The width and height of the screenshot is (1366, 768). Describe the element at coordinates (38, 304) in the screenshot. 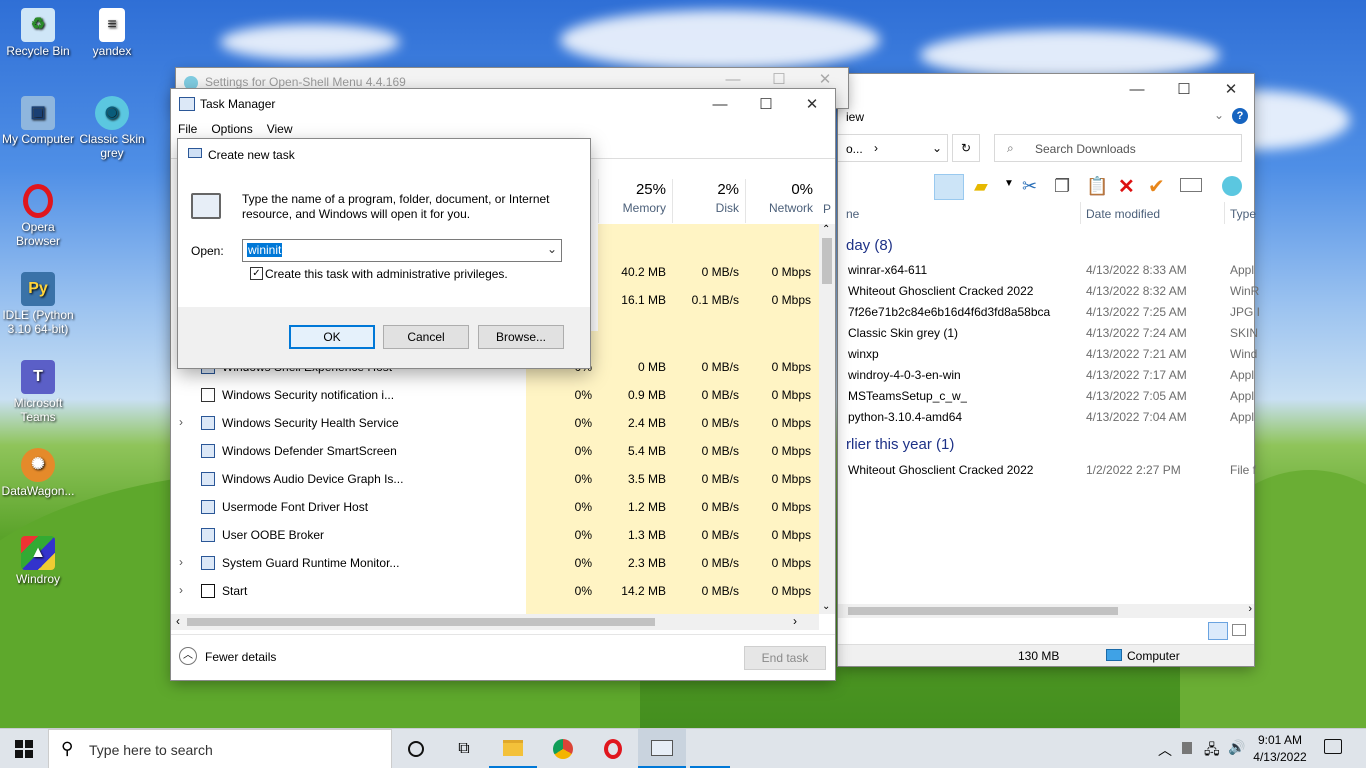

I see `desktop-icon-idle: Py IDLE (Python 3.10 64-bit)` at that location.